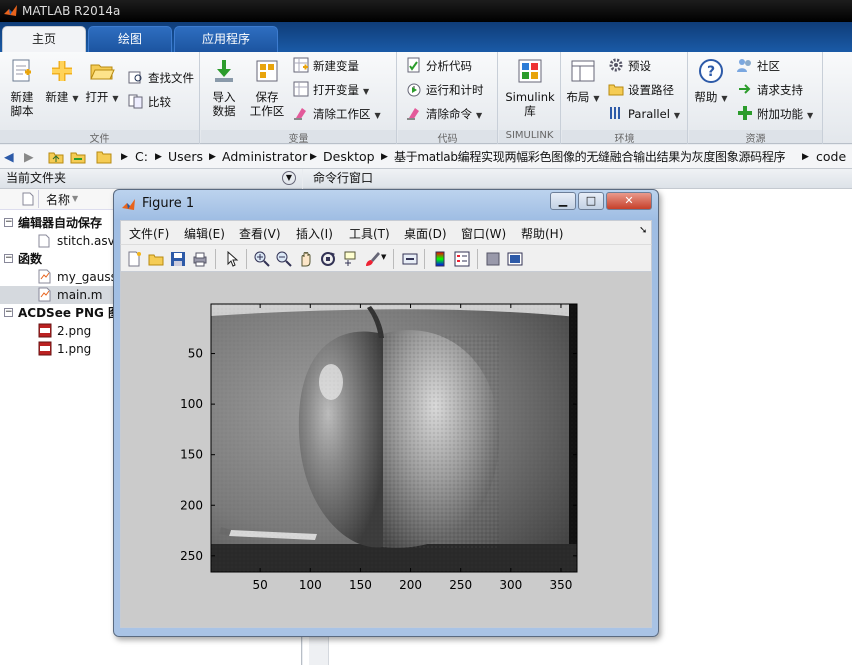 Image resolution: width=852 pixels, height=665 pixels. Describe the element at coordinates (445, 90) in the screenshot. I see `run-time-button: 运行和计时` at that location.